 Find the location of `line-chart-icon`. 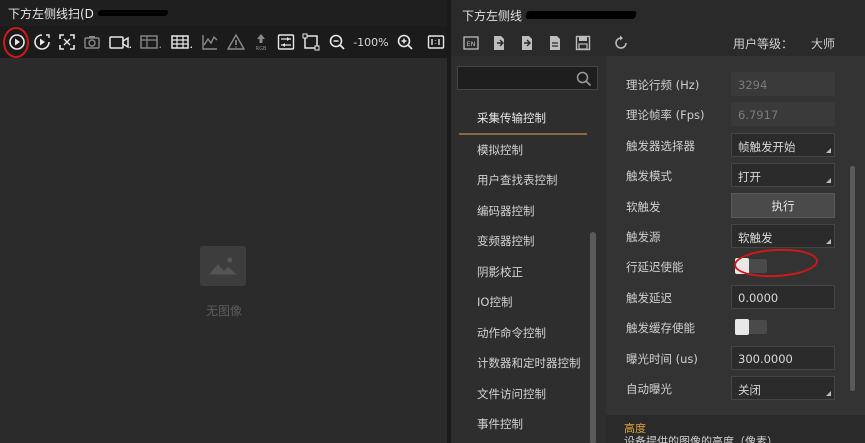

line-chart-icon is located at coordinates (210, 42).